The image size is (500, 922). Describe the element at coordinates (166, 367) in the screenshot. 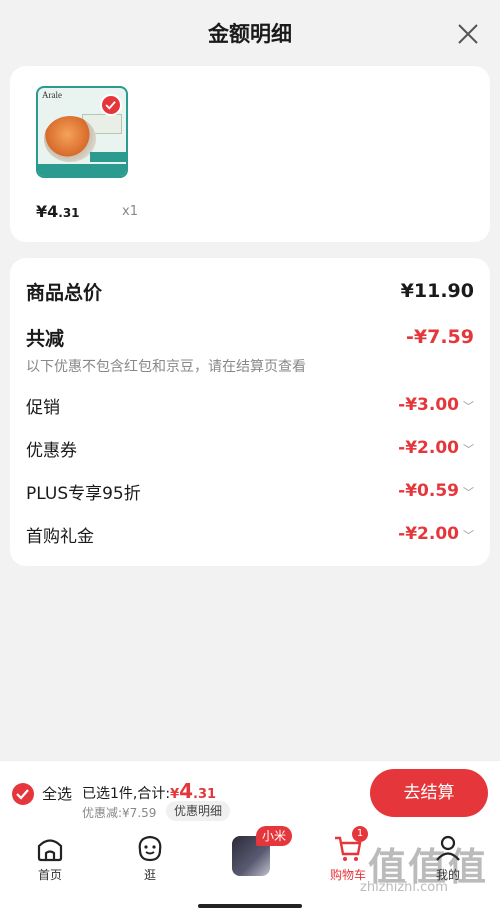

I see `discount-note: 以下优惠不包含红包和京豆，请在结算页查看` at that location.